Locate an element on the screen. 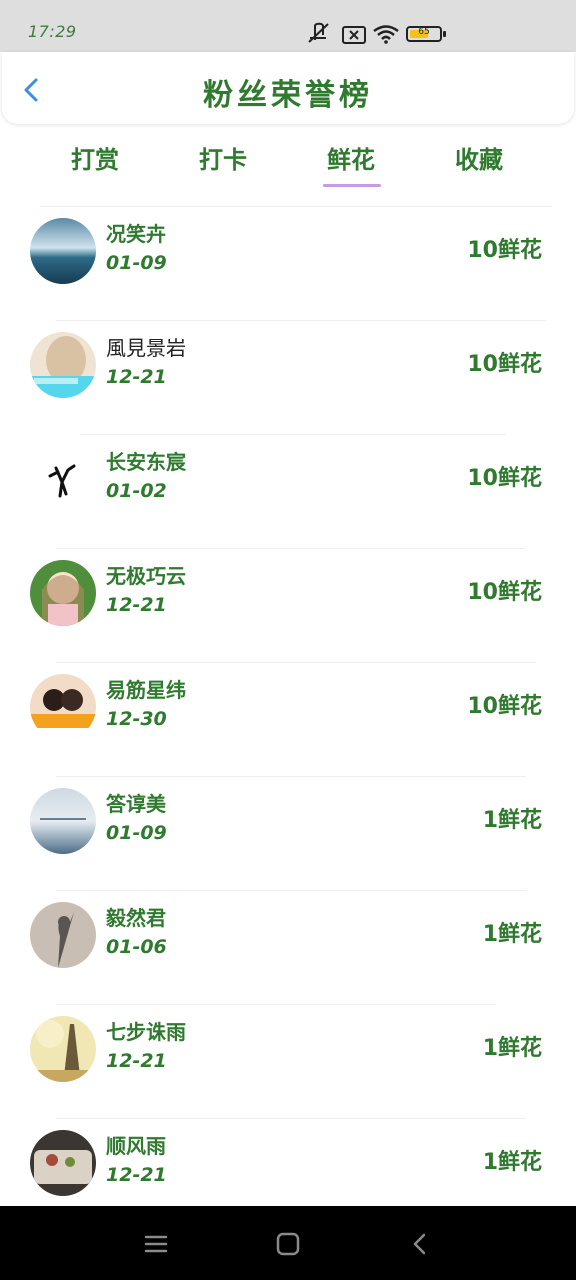  fan-name: 顺风雨 is located at coordinates (136, 1146).